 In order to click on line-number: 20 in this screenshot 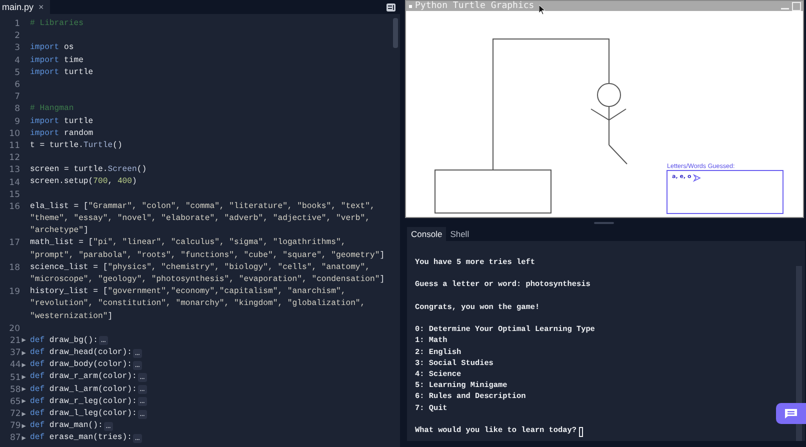, I will do `click(15, 329)`.